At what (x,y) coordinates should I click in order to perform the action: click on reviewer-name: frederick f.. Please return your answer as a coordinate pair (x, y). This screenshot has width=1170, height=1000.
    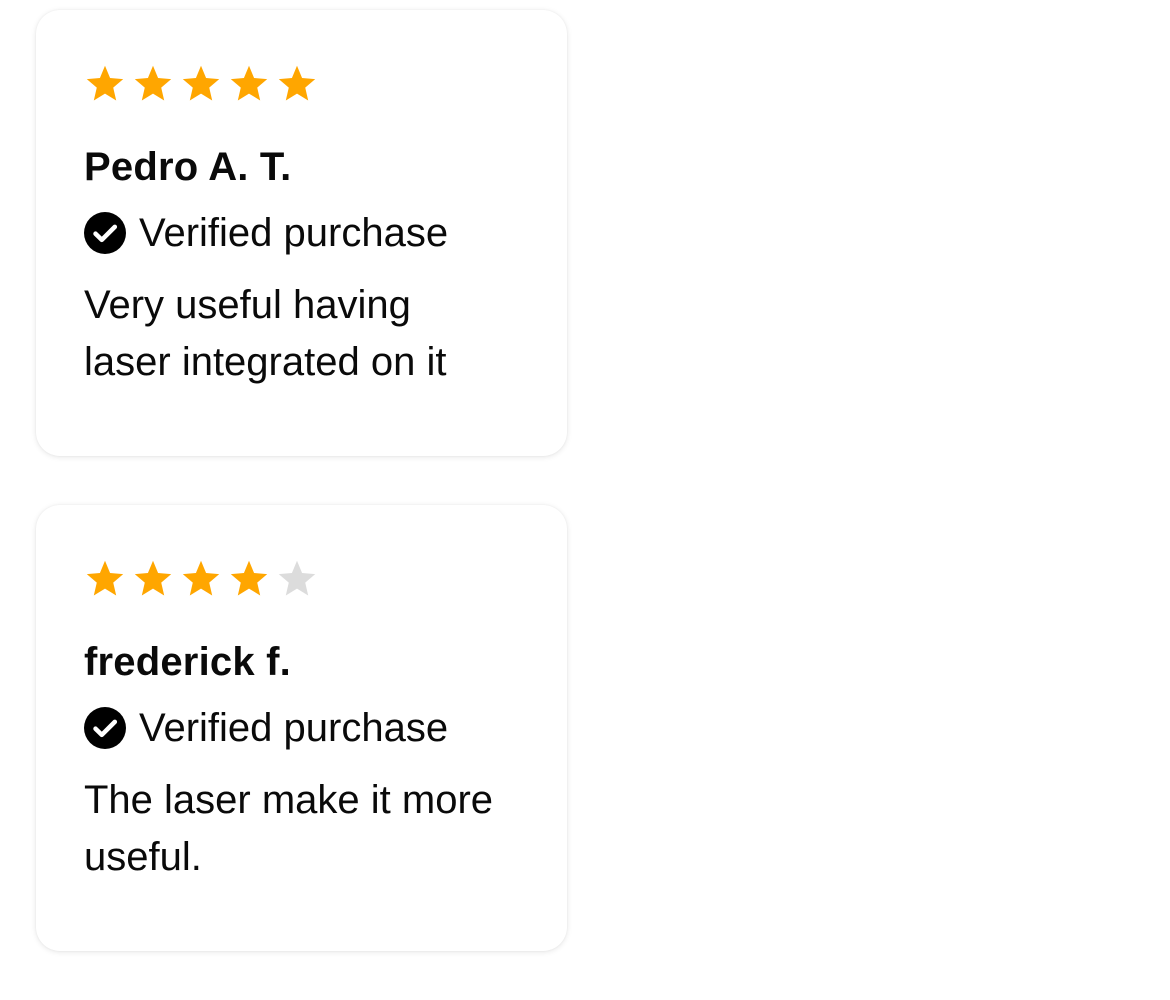
    Looking at the image, I should click on (187, 662).